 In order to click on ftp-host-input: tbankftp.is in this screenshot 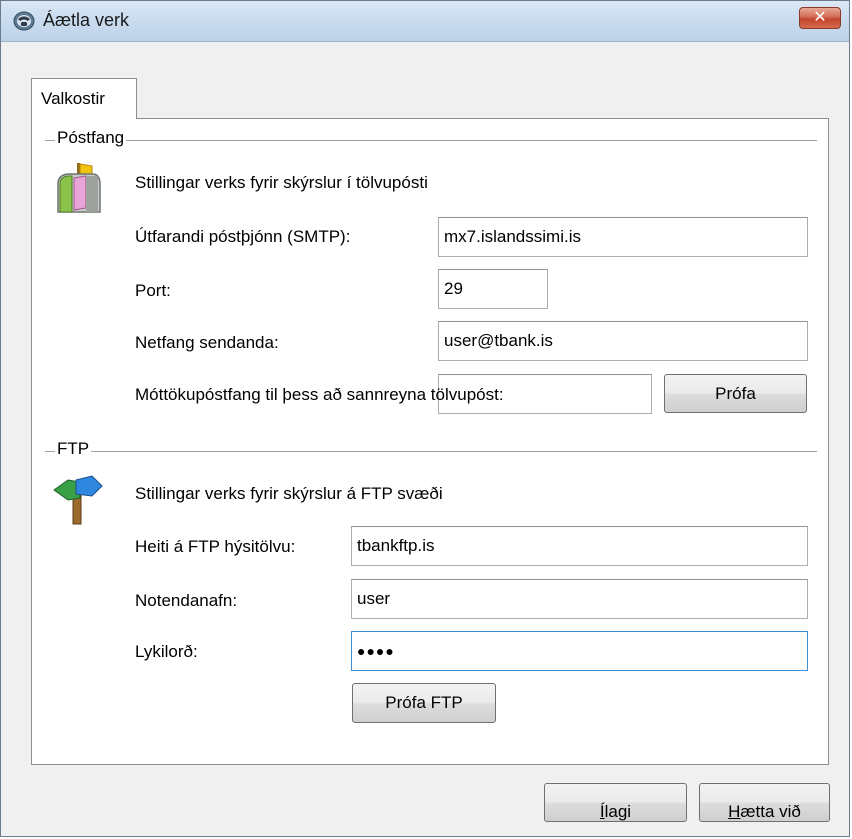, I will do `click(579, 546)`.